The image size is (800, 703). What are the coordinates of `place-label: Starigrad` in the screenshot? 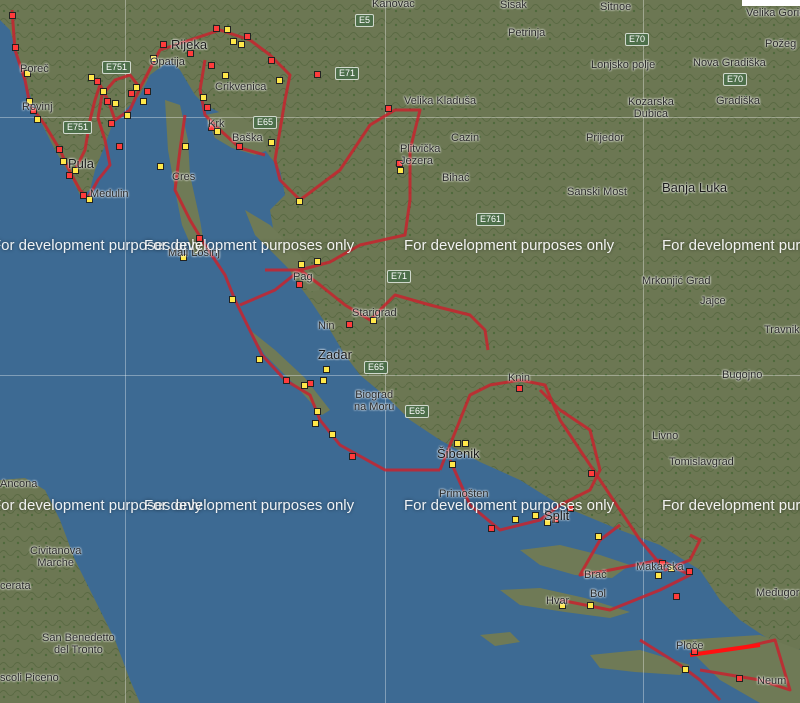 It's located at (374, 313).